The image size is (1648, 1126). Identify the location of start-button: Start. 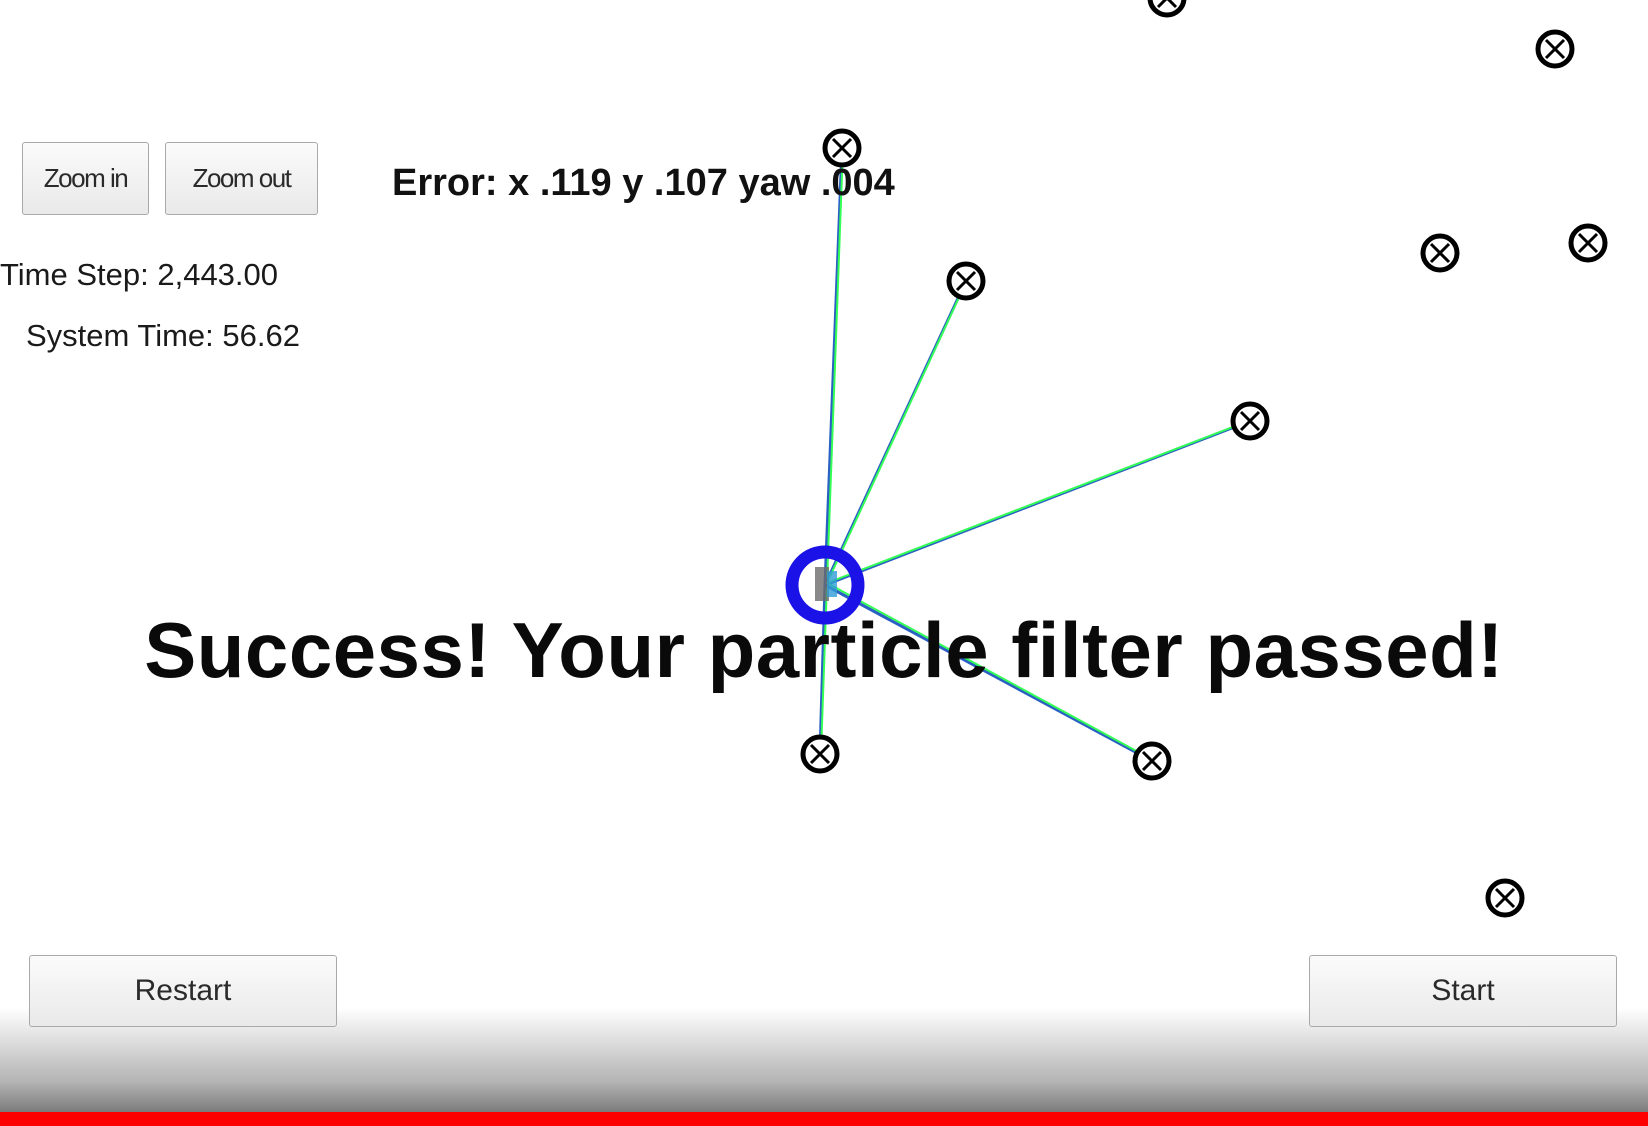
(1463, 991).